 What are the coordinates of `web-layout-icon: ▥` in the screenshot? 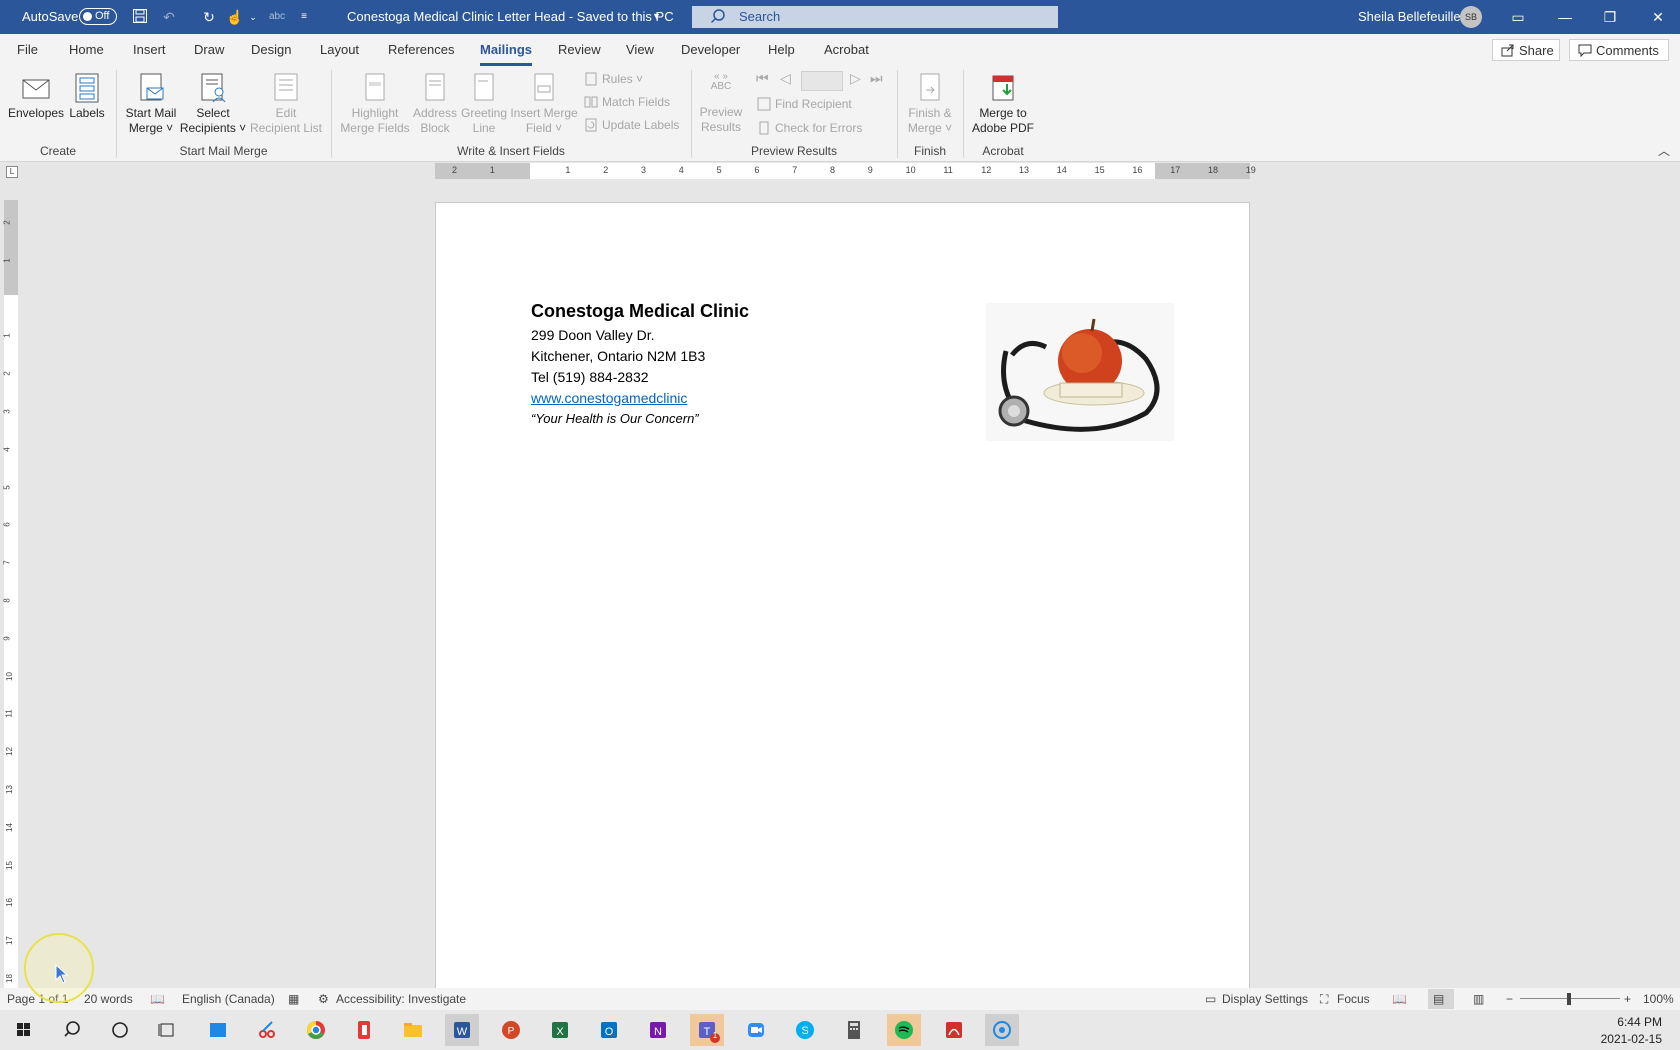 It's located at (1478, 999).